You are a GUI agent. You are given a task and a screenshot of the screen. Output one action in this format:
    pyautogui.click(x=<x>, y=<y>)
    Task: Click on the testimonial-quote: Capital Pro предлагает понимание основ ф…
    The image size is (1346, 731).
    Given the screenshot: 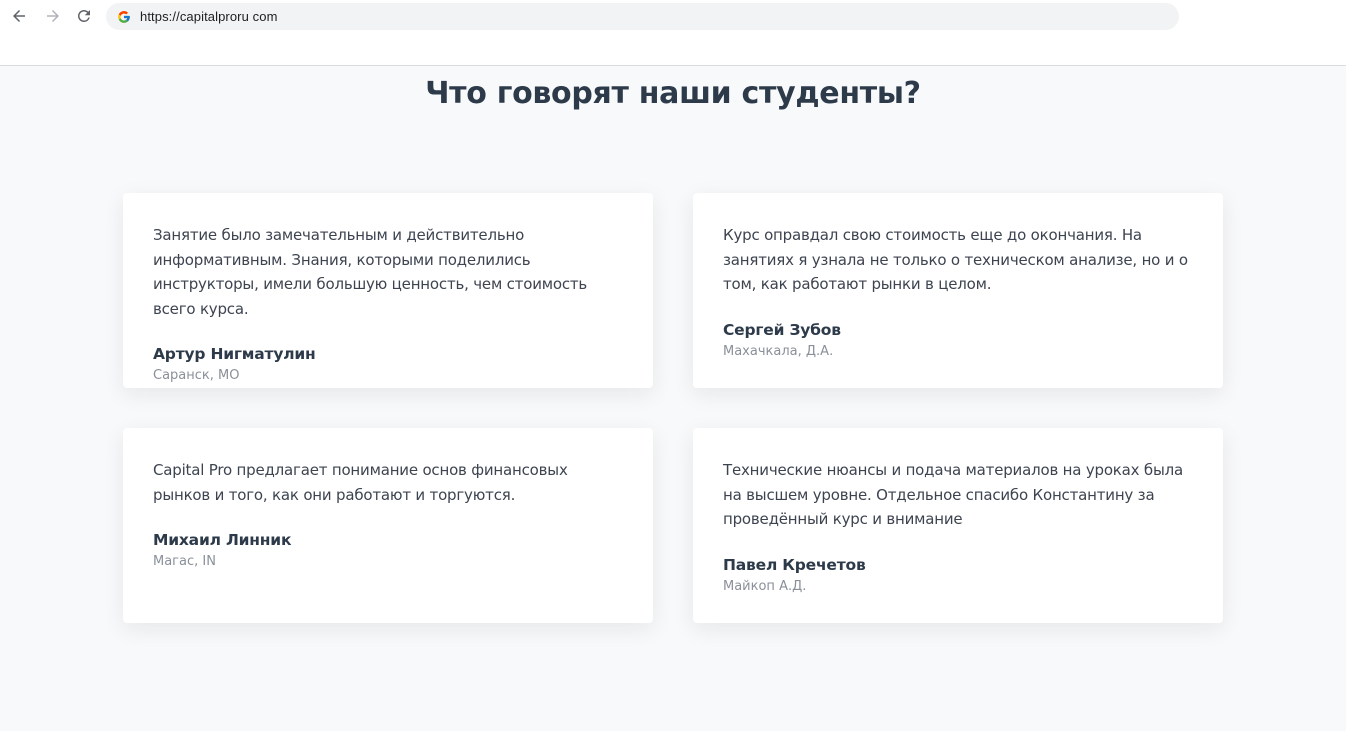 What is the action you would take?
    pyautogui.click(x=360, y=482)
    